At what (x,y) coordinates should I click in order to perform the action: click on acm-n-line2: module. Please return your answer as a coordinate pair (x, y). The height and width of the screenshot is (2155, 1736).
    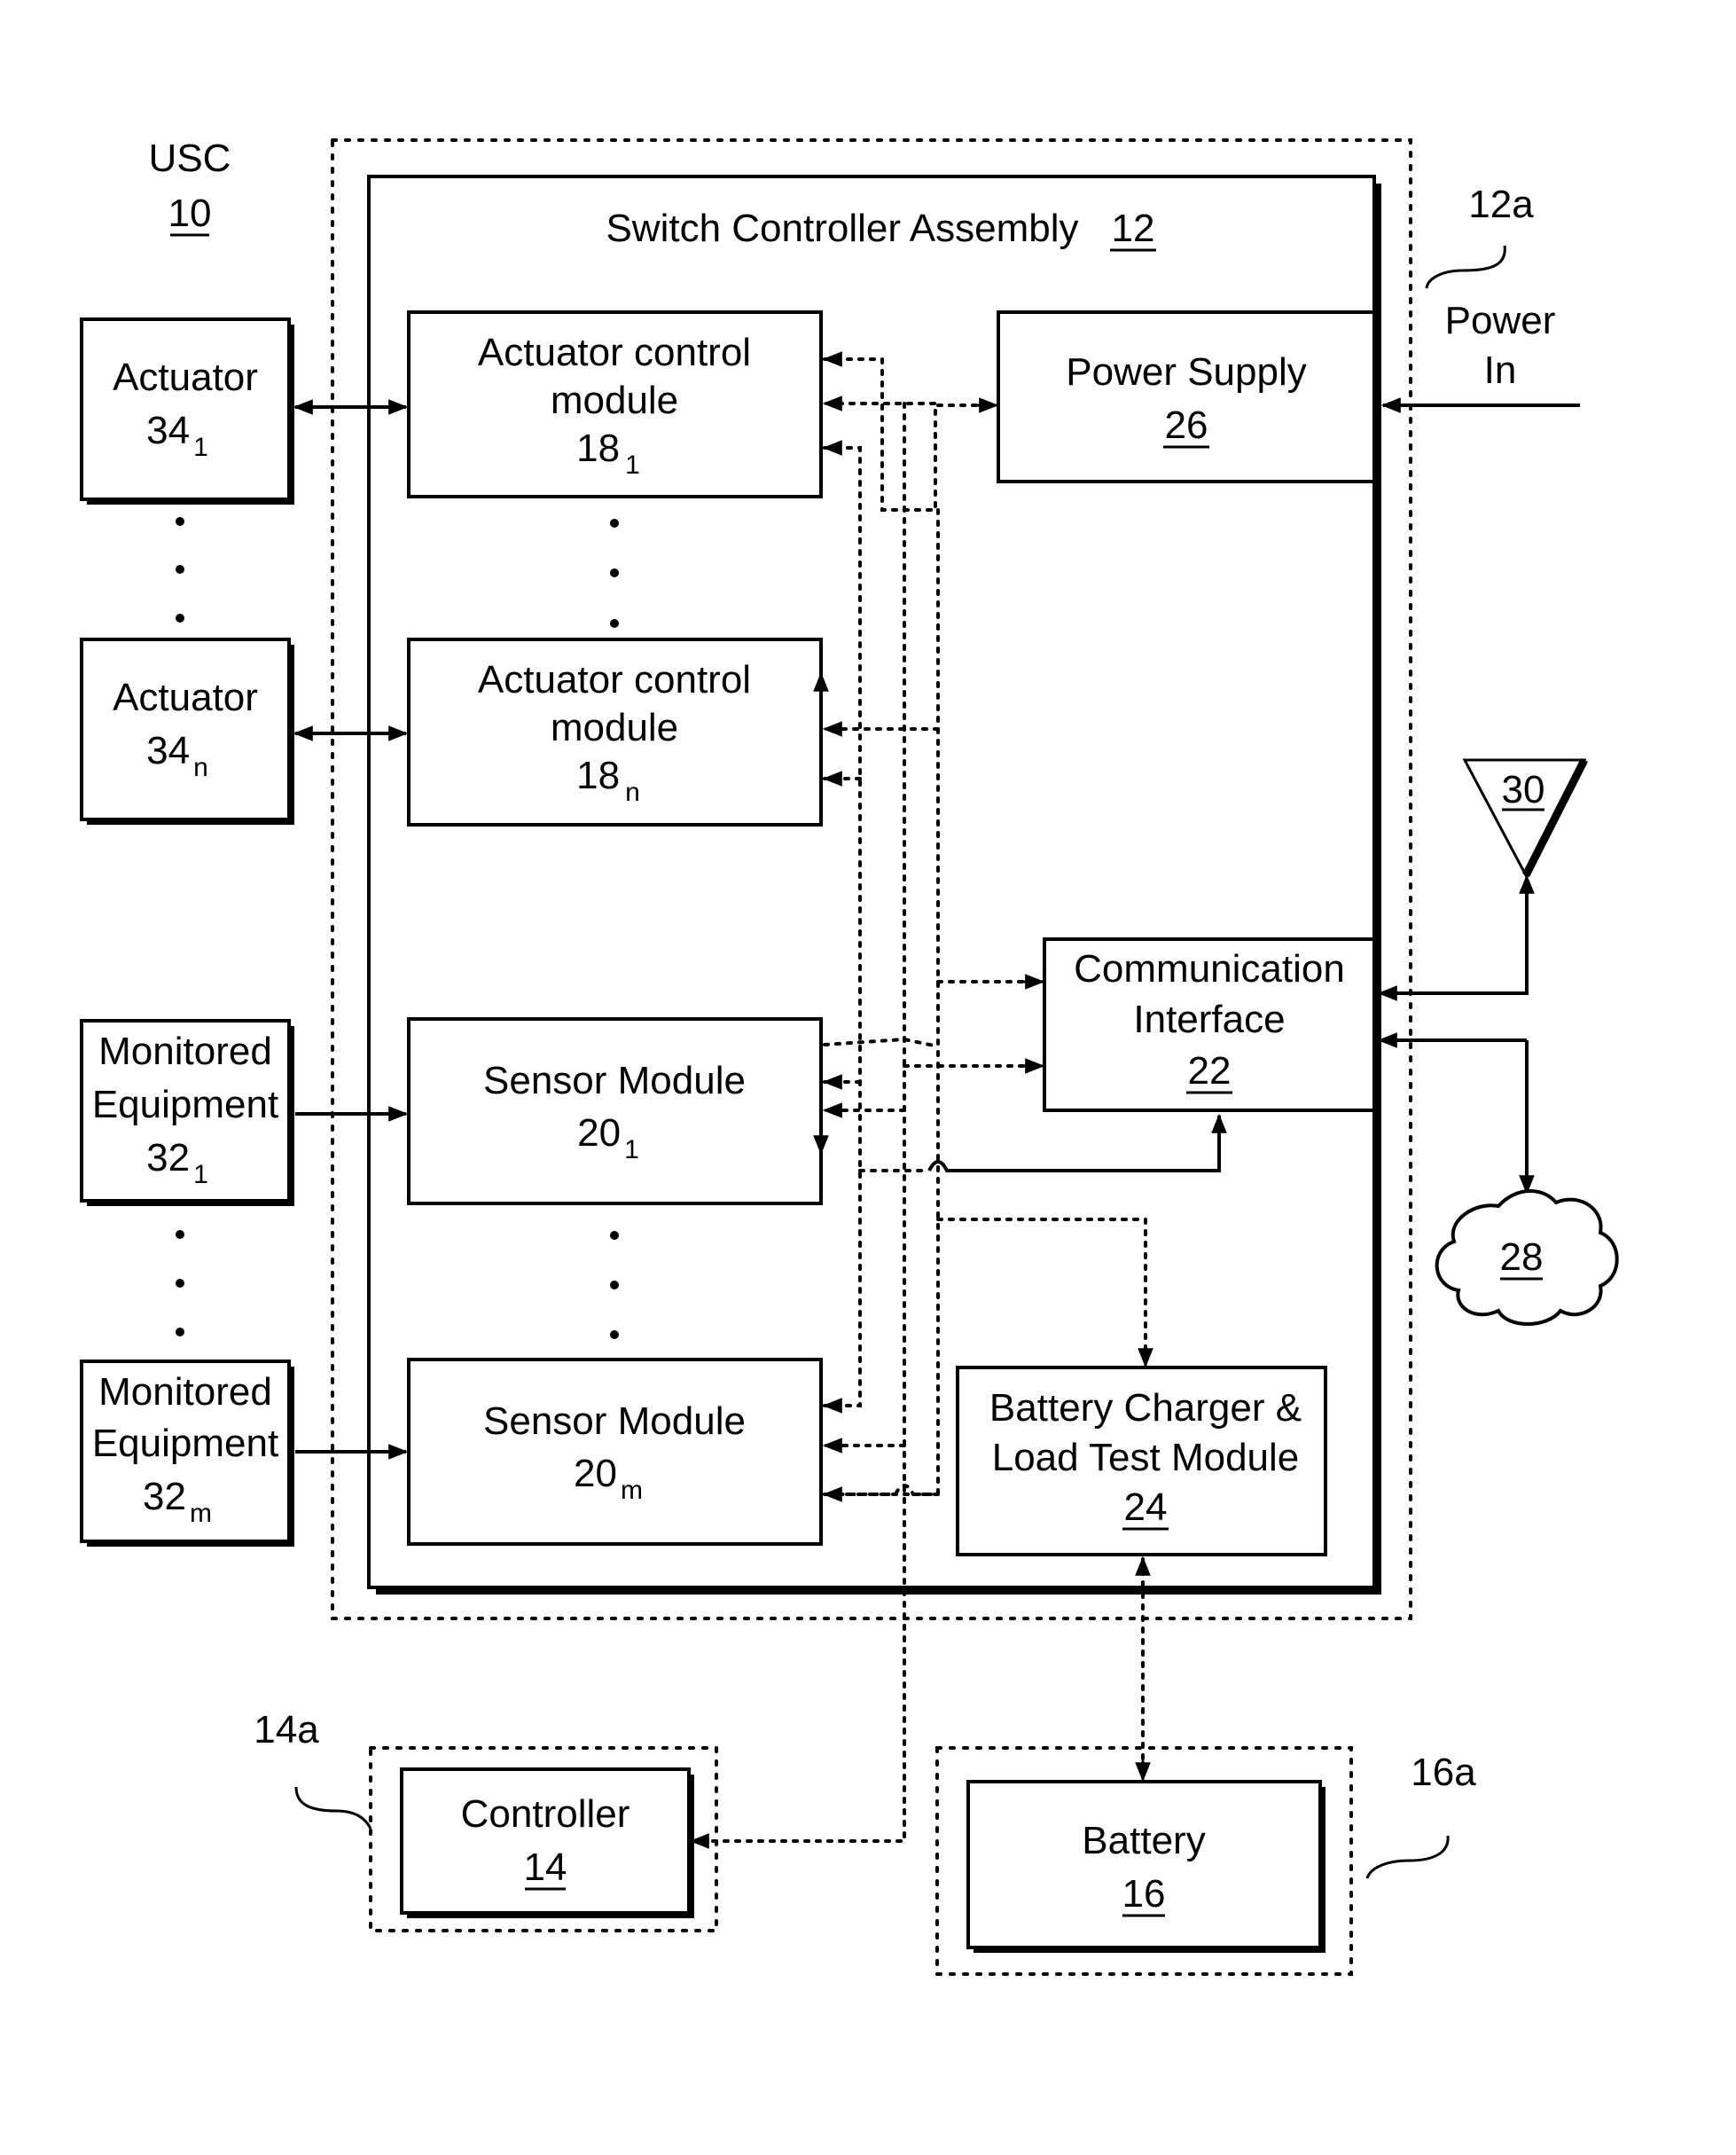
    Looking at the image, I should click on (614, 727).